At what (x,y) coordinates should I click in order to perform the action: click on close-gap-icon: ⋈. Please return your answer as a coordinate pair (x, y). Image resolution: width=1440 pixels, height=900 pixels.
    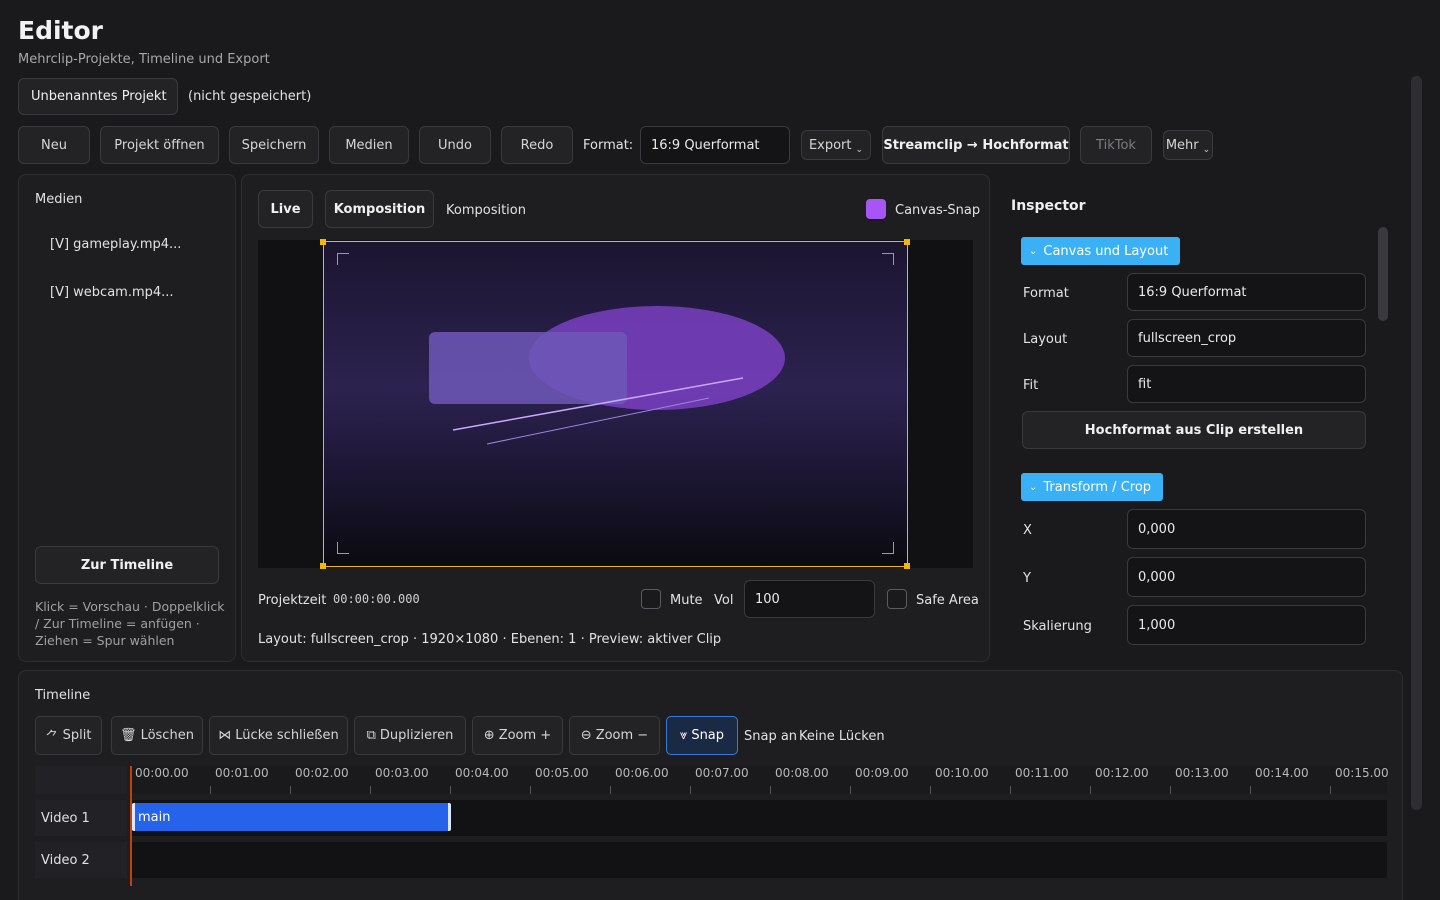
    Looking at the image, I should click on (225, 735).